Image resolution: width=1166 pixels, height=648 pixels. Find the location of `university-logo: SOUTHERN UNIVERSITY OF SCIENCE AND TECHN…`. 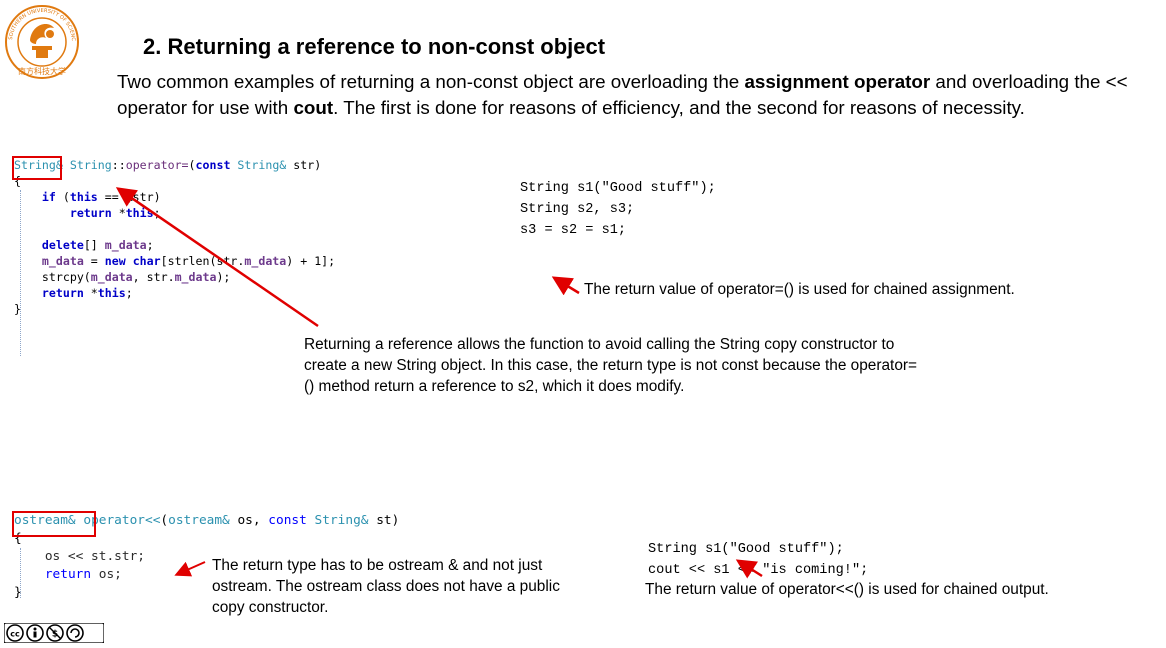

university-logo: SOUTHERN UNIVERSITY OF SCIENCE AND TECHN… is located at coordinates (54, 41).